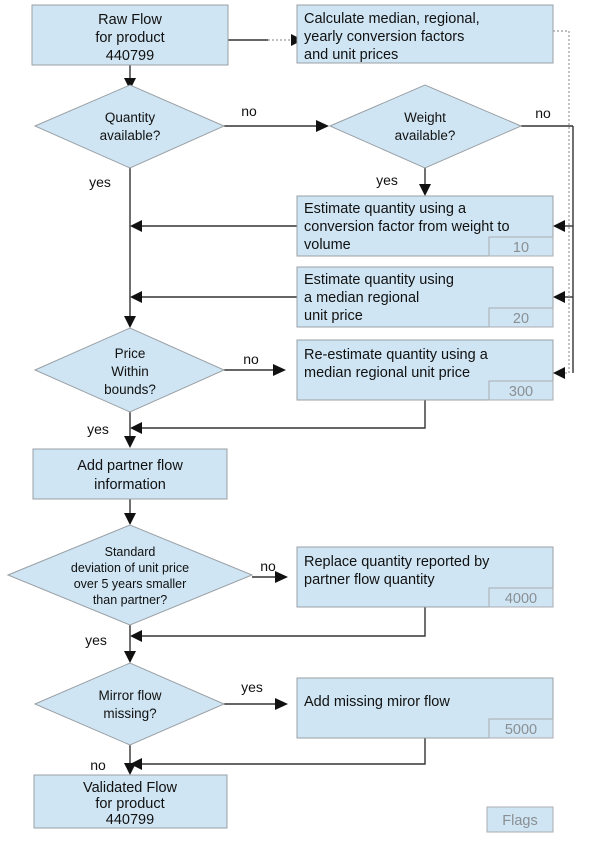 Image resolution: width=600 pixels, height=841 pixels. Describe the element at coordinates (407, 227) in the screenshot. I see `estimate-conversion-line-2: conversion factor from weight to` at that location.